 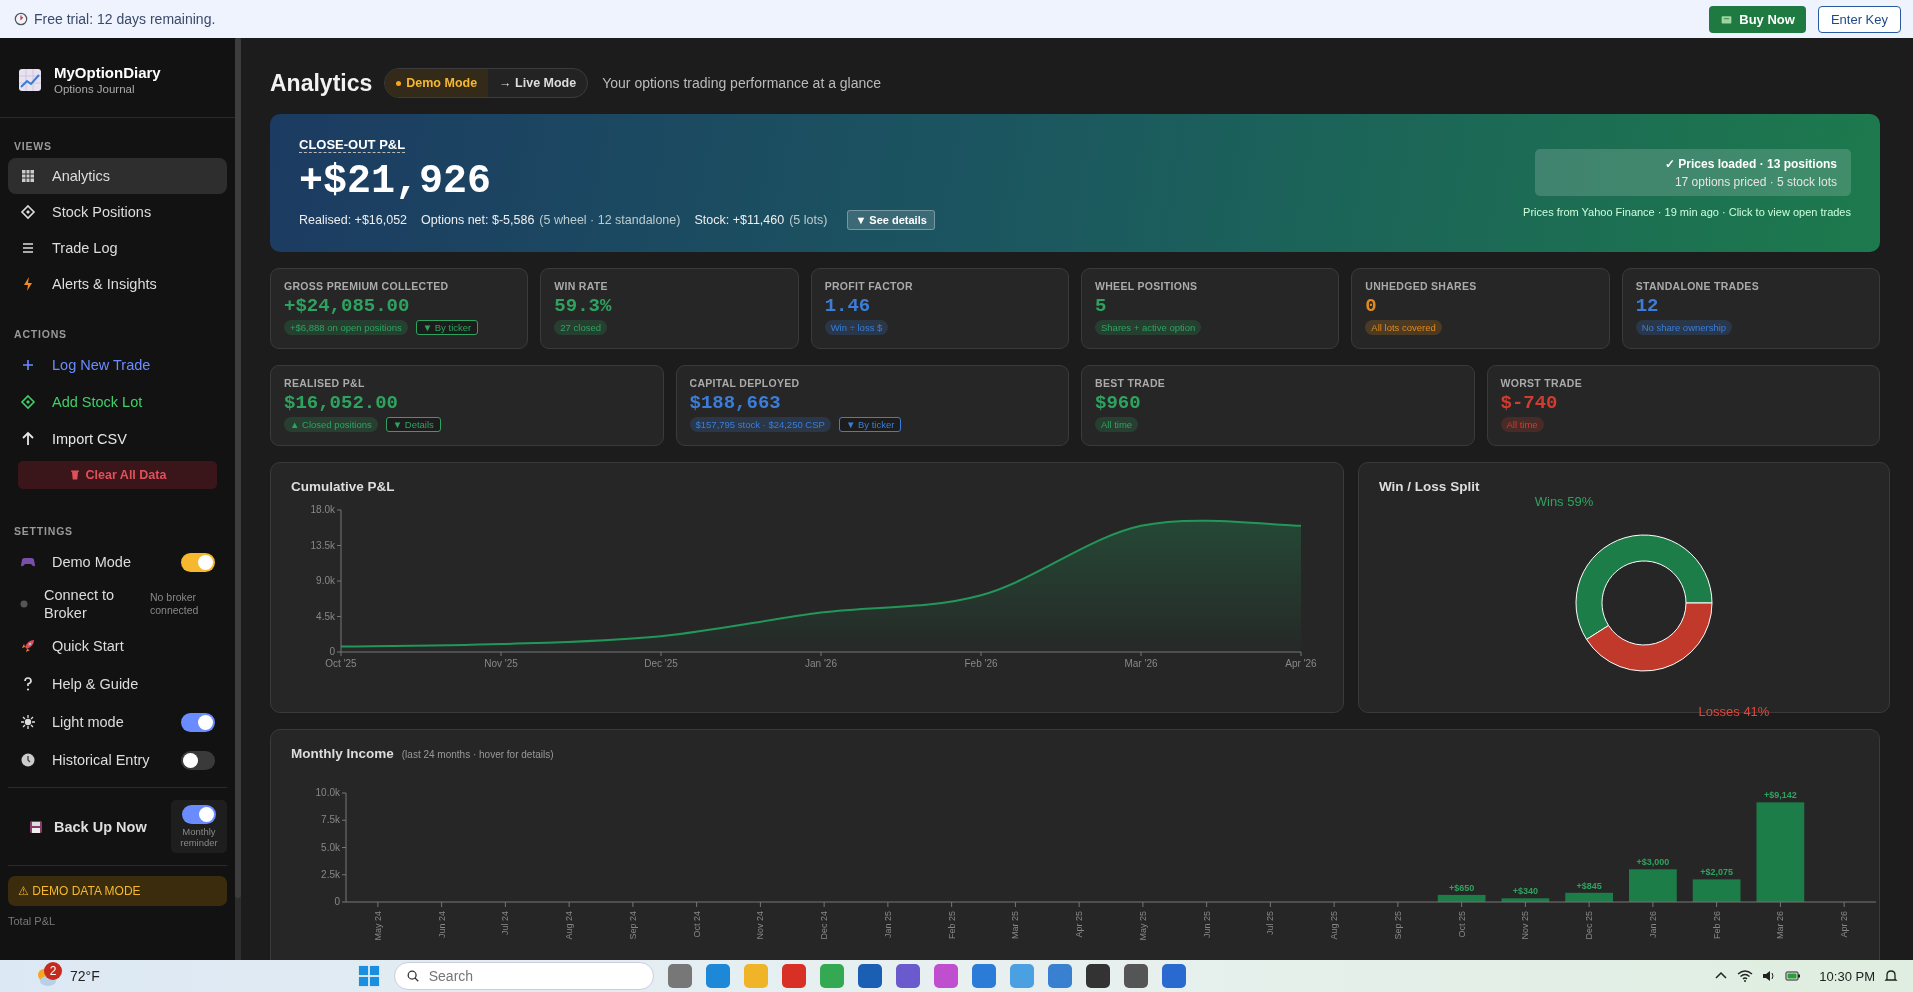 What do you see at coordinates (1334, 925) in the screenshot?
I see `axis-label: Aug 25` at bounding box center [1334, 925].